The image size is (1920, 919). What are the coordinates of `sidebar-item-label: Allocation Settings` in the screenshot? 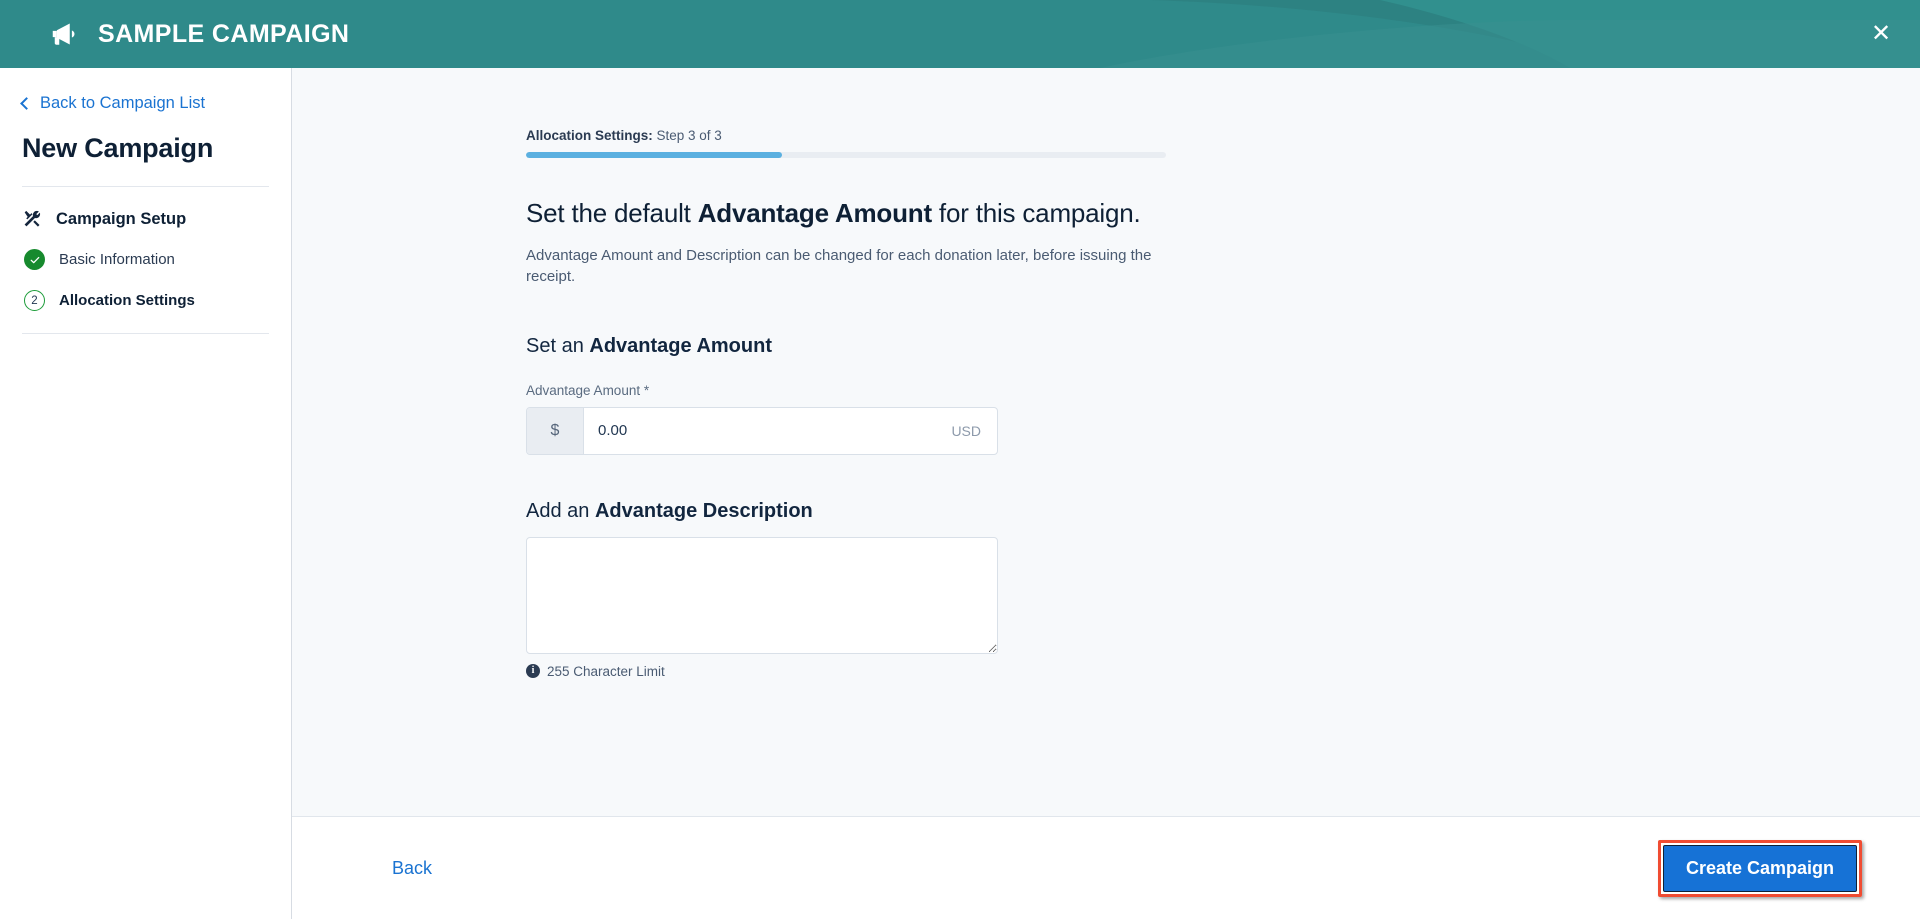 It's located at (127, 300).